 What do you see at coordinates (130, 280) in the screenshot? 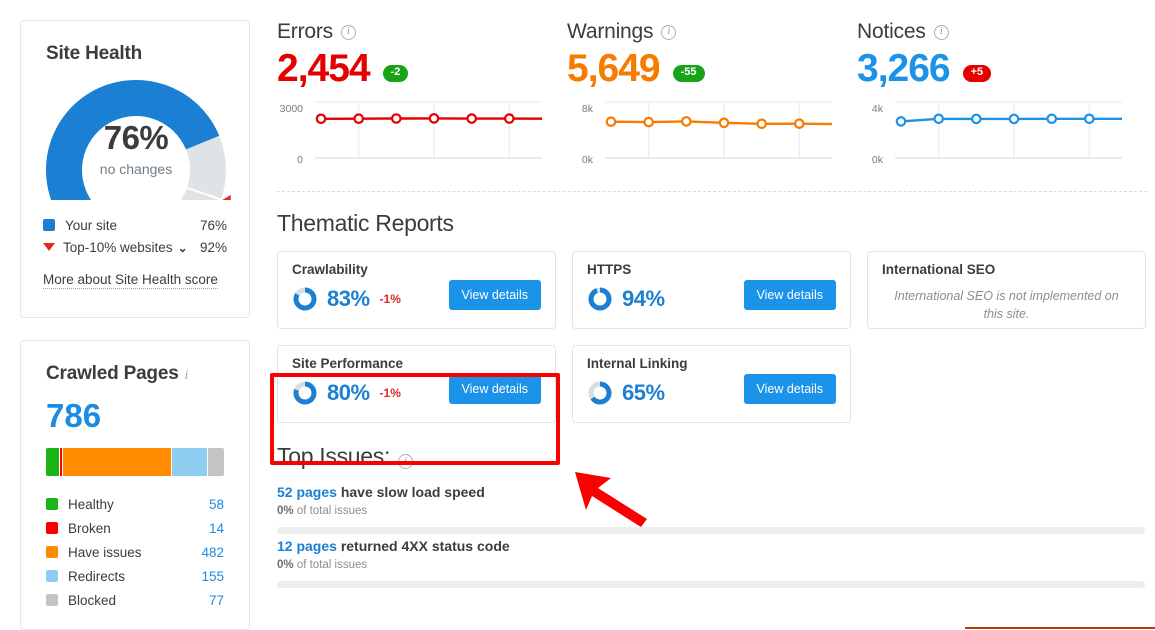
I see `more-about-site-health-link: More about Site Health score` at bounding box center [130, 280].